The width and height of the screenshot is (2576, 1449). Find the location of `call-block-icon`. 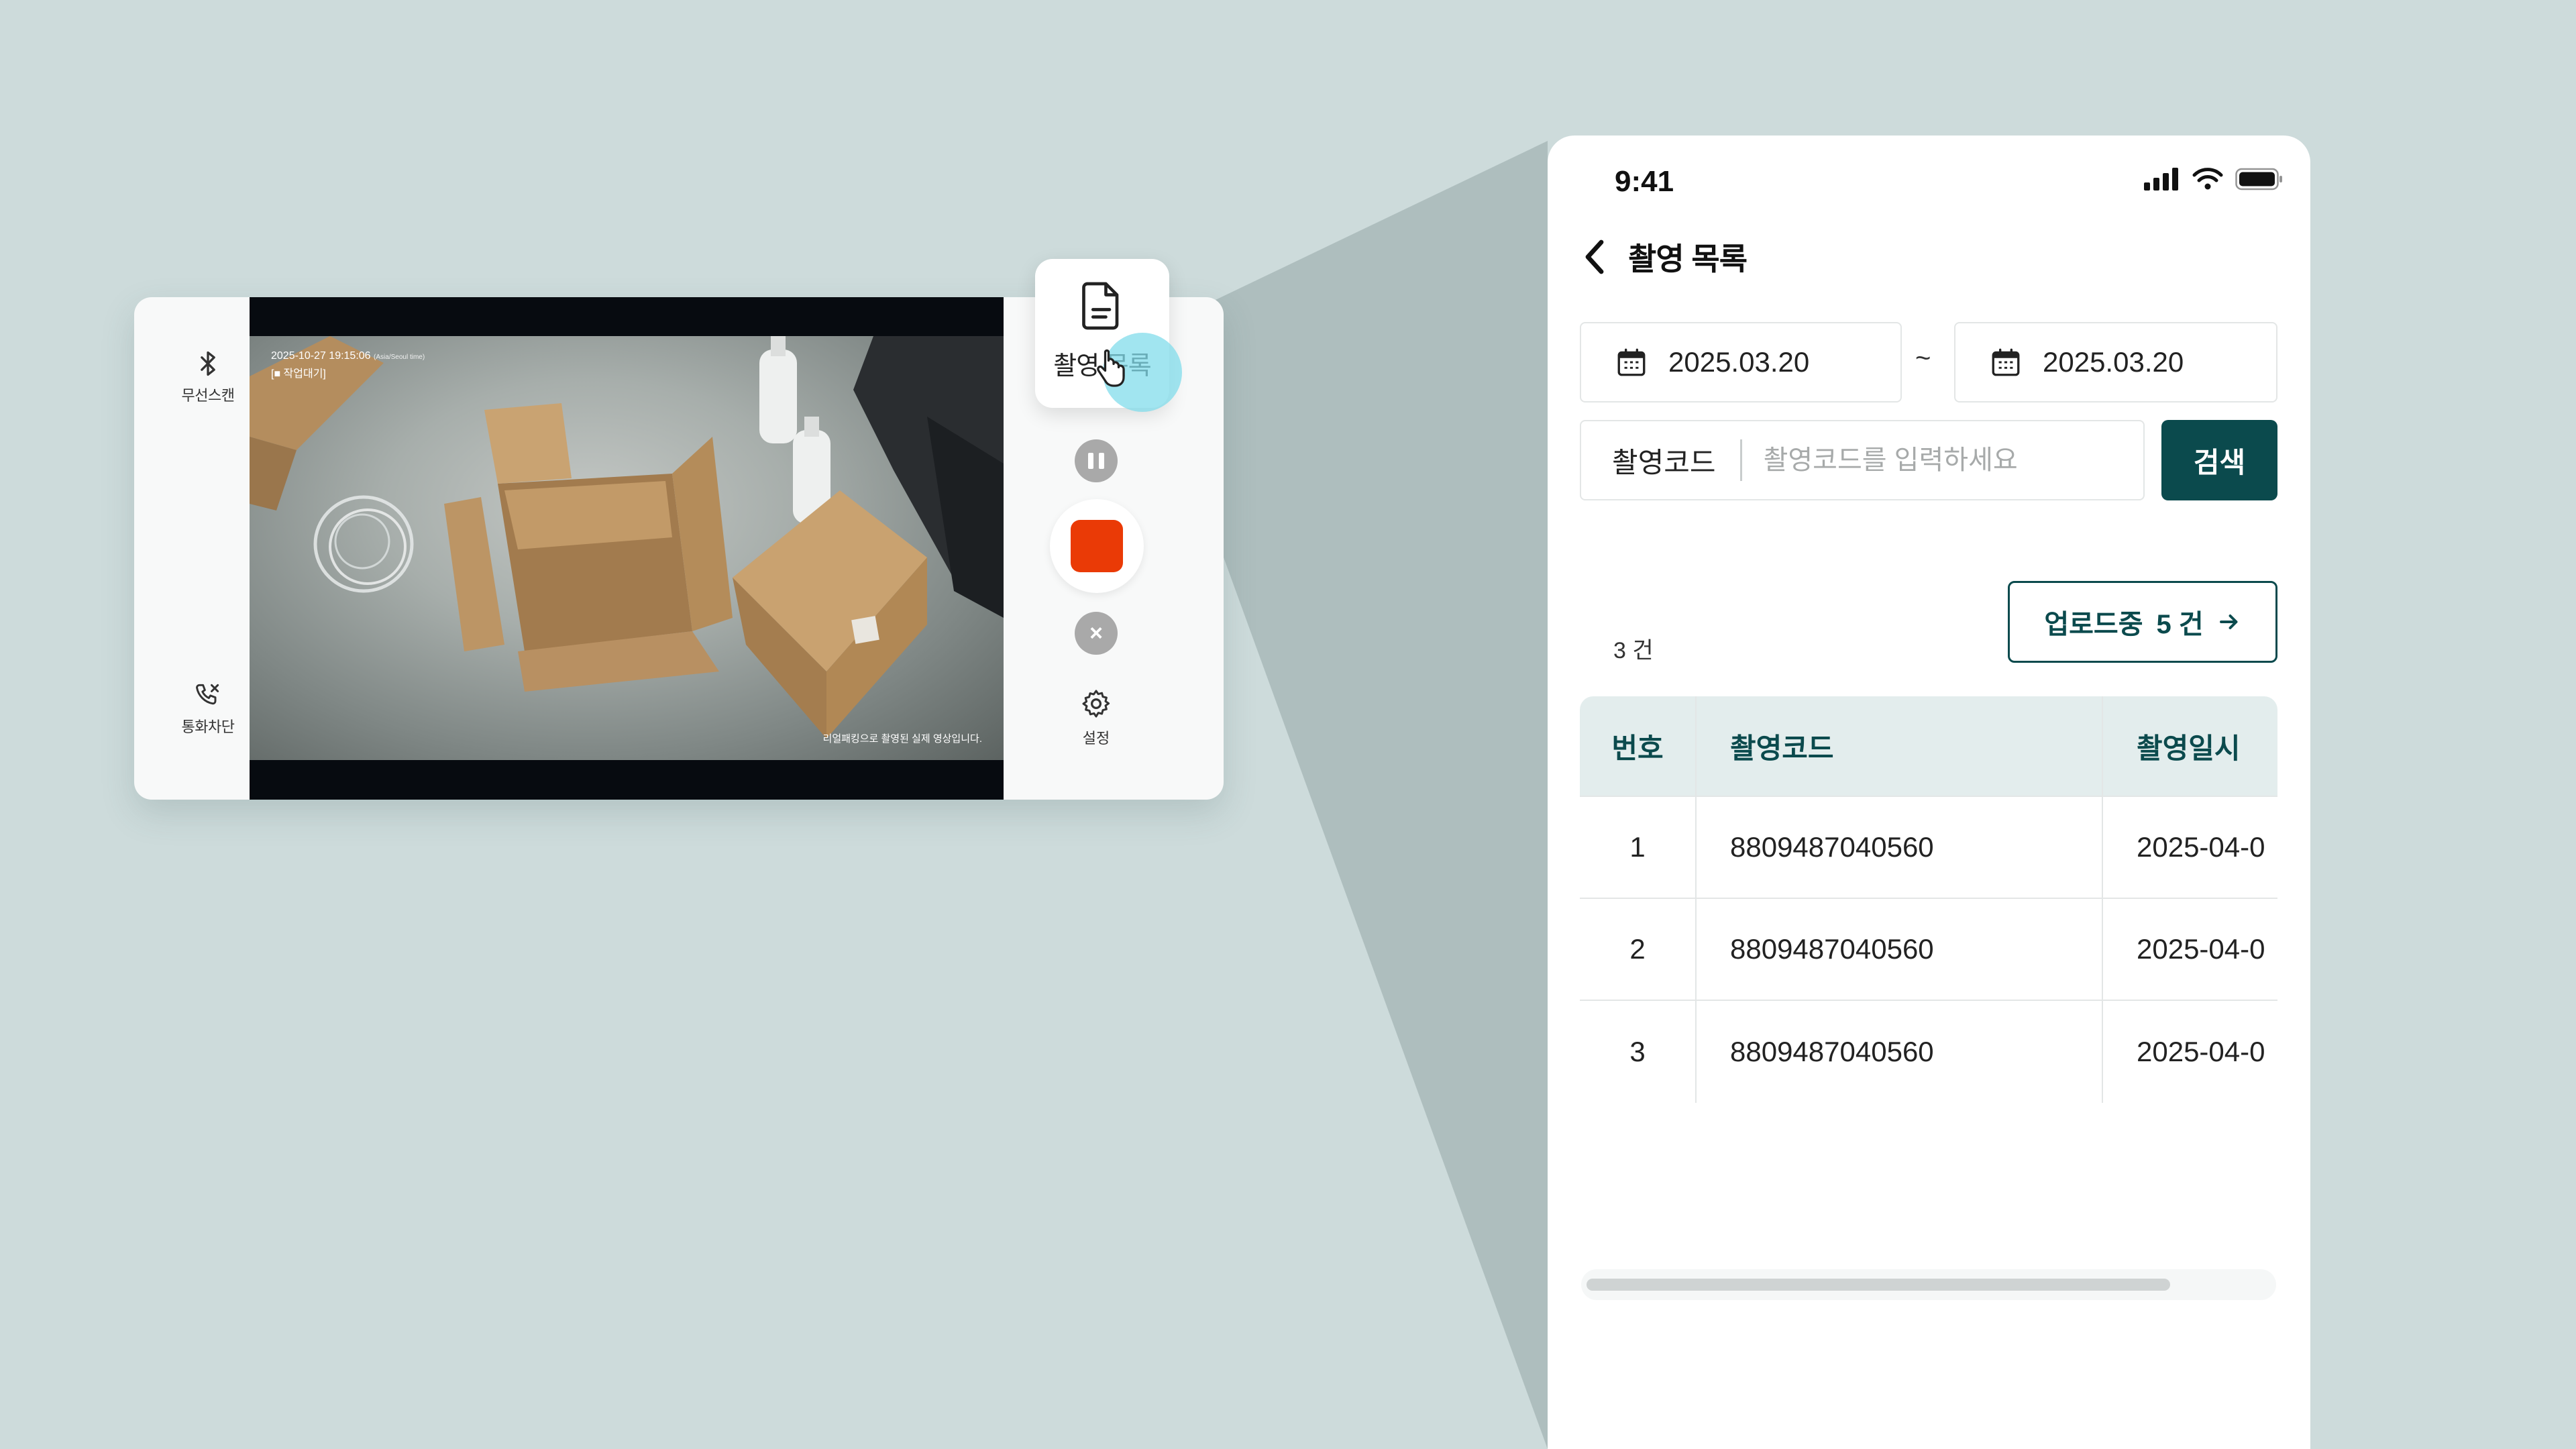

call-block-icon is located at coordinates (207, 694).